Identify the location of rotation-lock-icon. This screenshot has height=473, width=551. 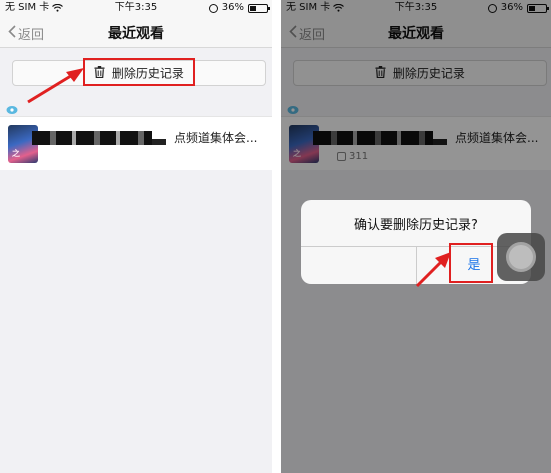
(213, 8).